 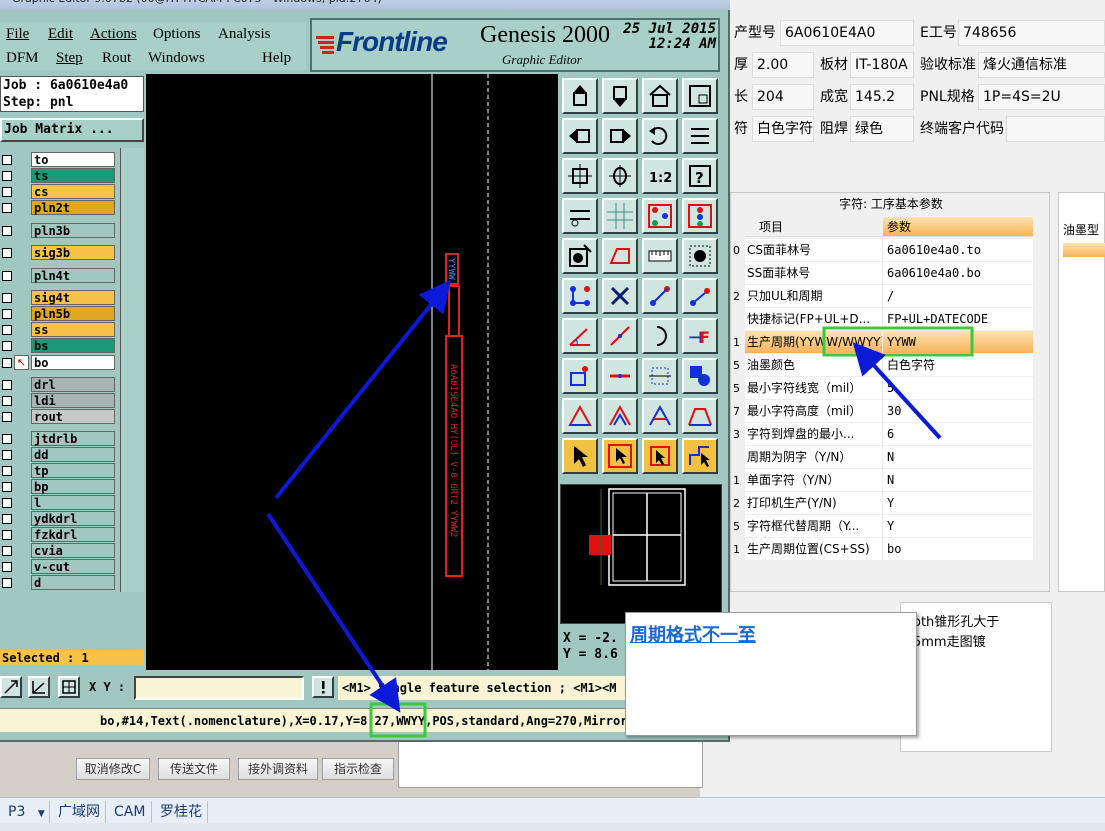 I want to click on layer-row: ydkdrl, so click(x=59, y=518).